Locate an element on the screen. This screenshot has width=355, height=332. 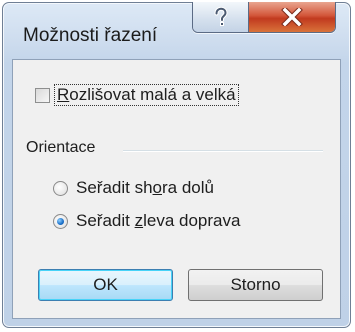
orientation-group-divider is located at coordinates (223, 151).